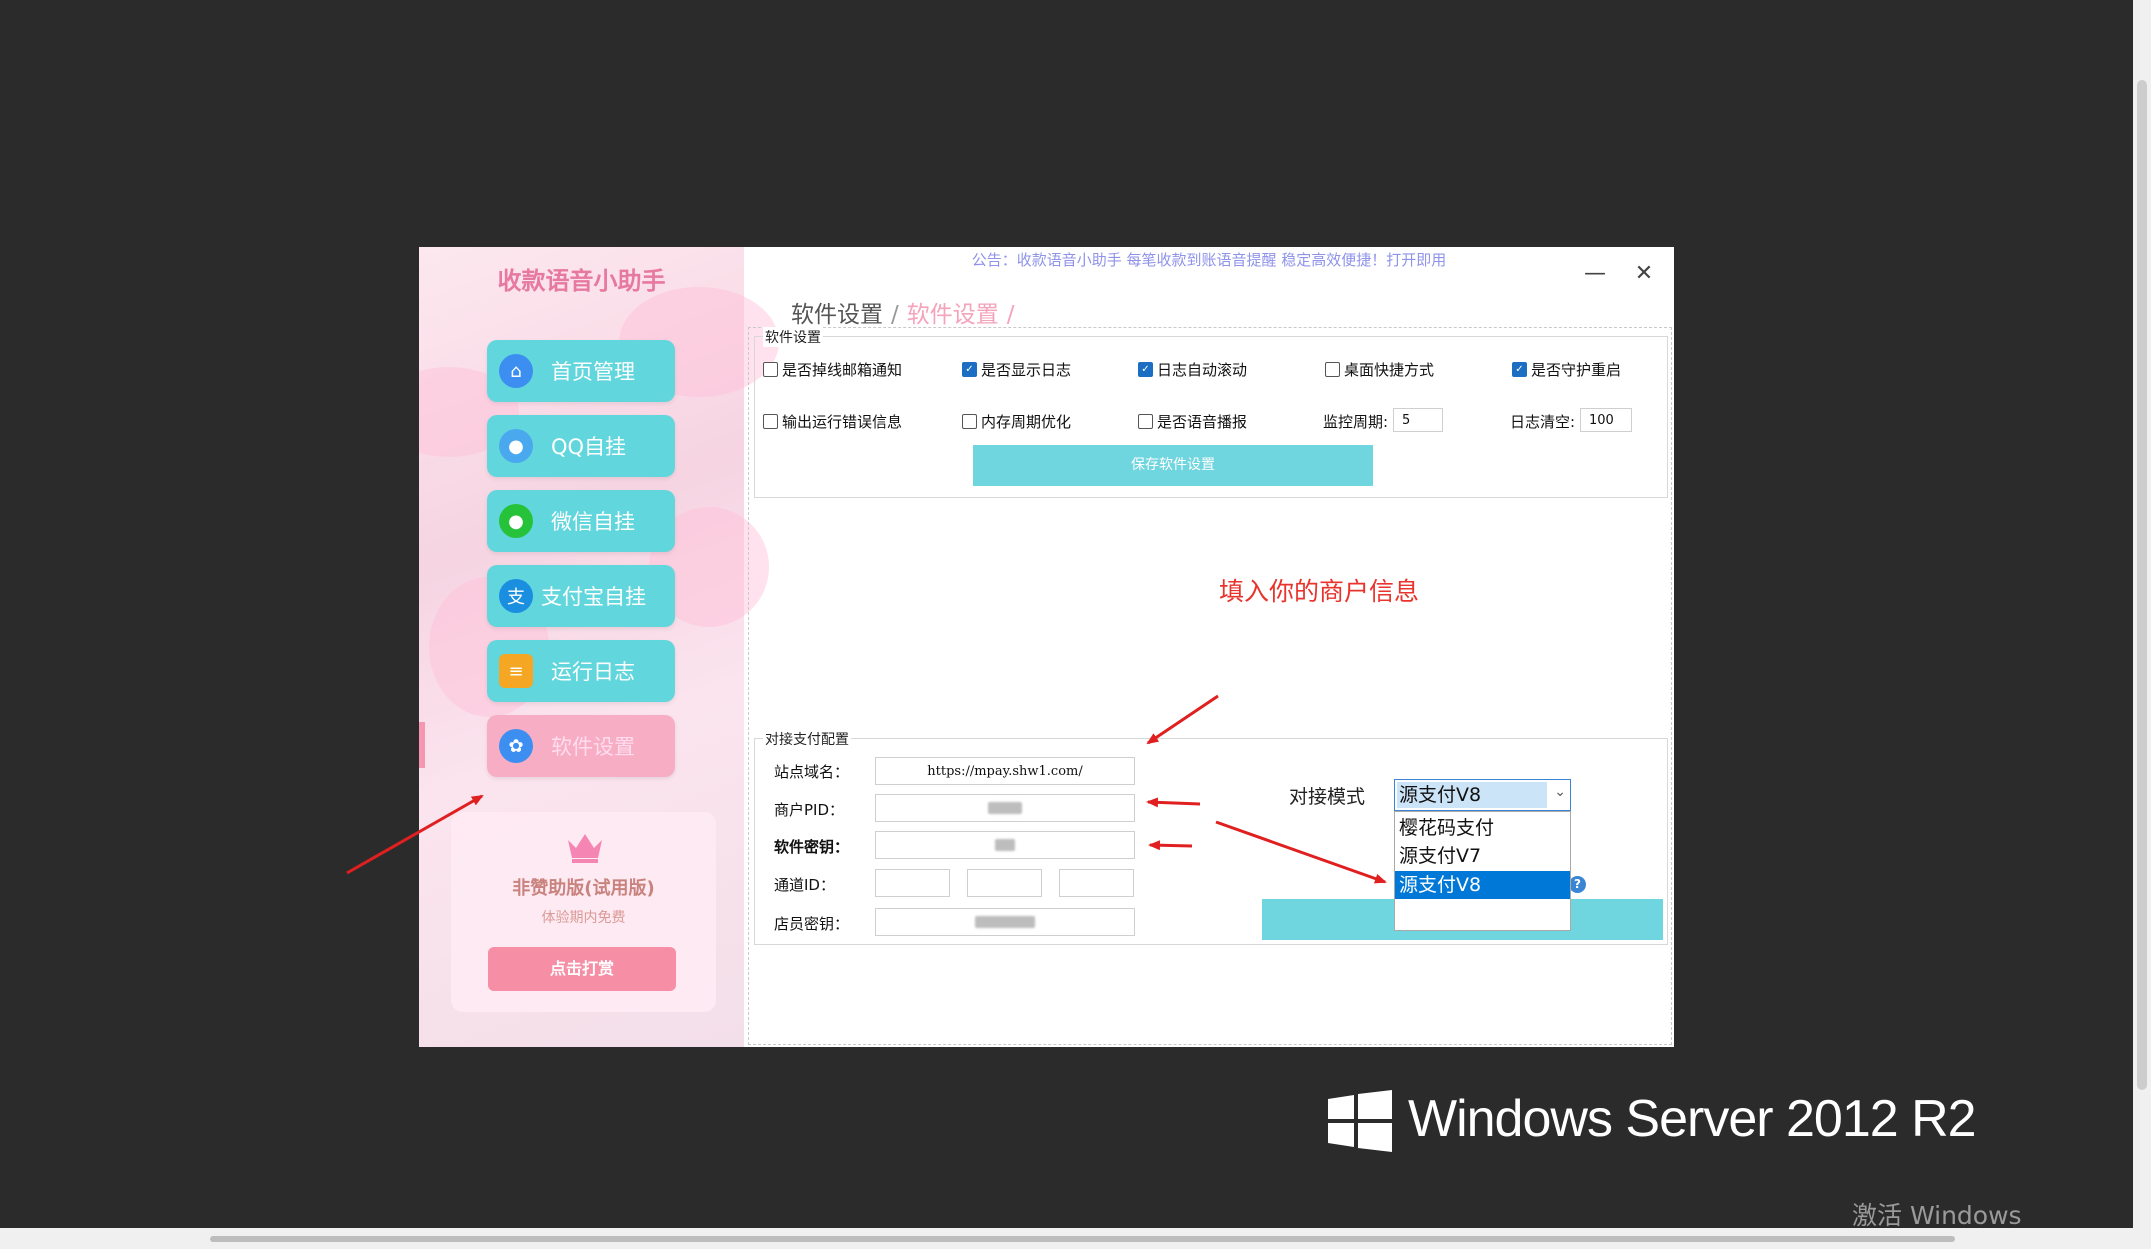  What do you see at coordinates (1173, 802) in the screenshot?
I see `arrow-to-pid` at bounding box center [1173, 802].